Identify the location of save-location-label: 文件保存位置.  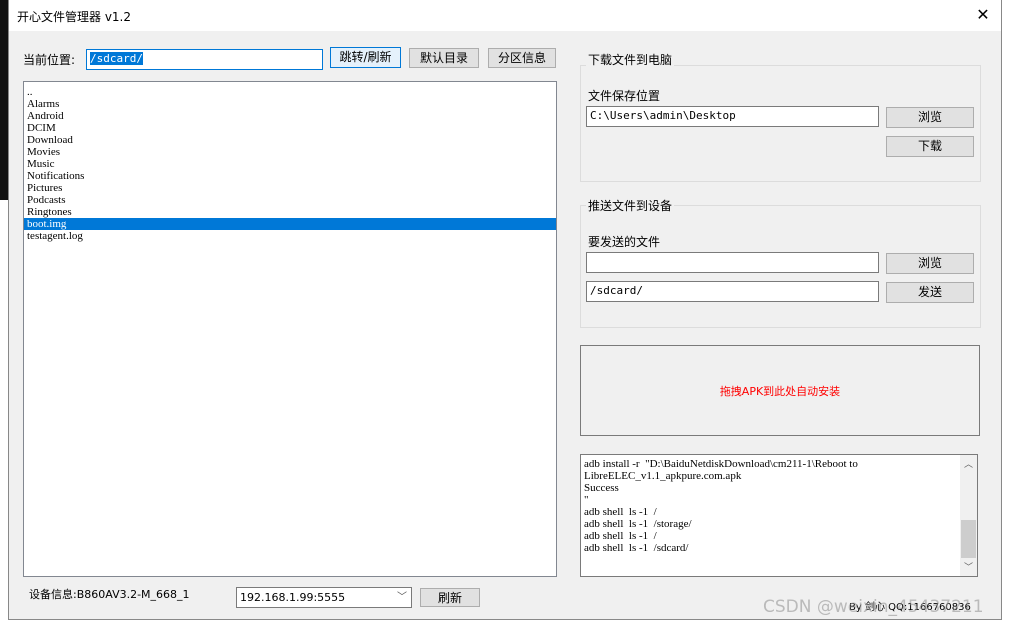
(624, 96).